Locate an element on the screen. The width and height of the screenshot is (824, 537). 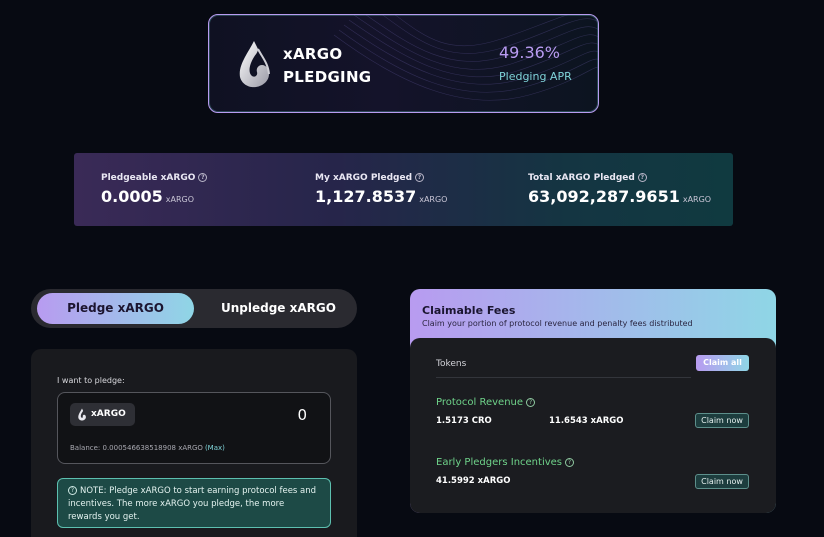
stat-pledgeable: Pledgeable xARGO? 0.0005 xARGO is located at coordinates (154, 189).